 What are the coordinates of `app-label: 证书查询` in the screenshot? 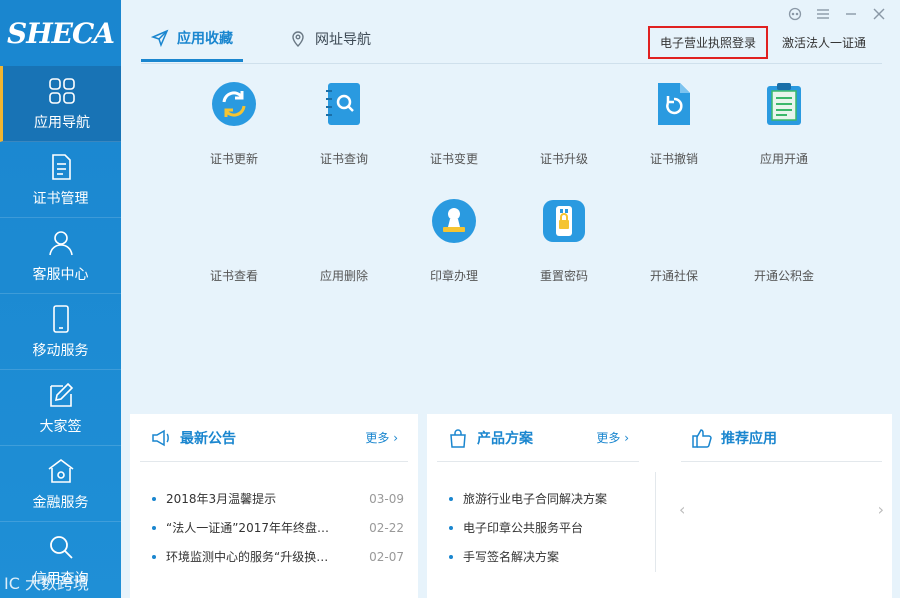 It's located at (343, 159).